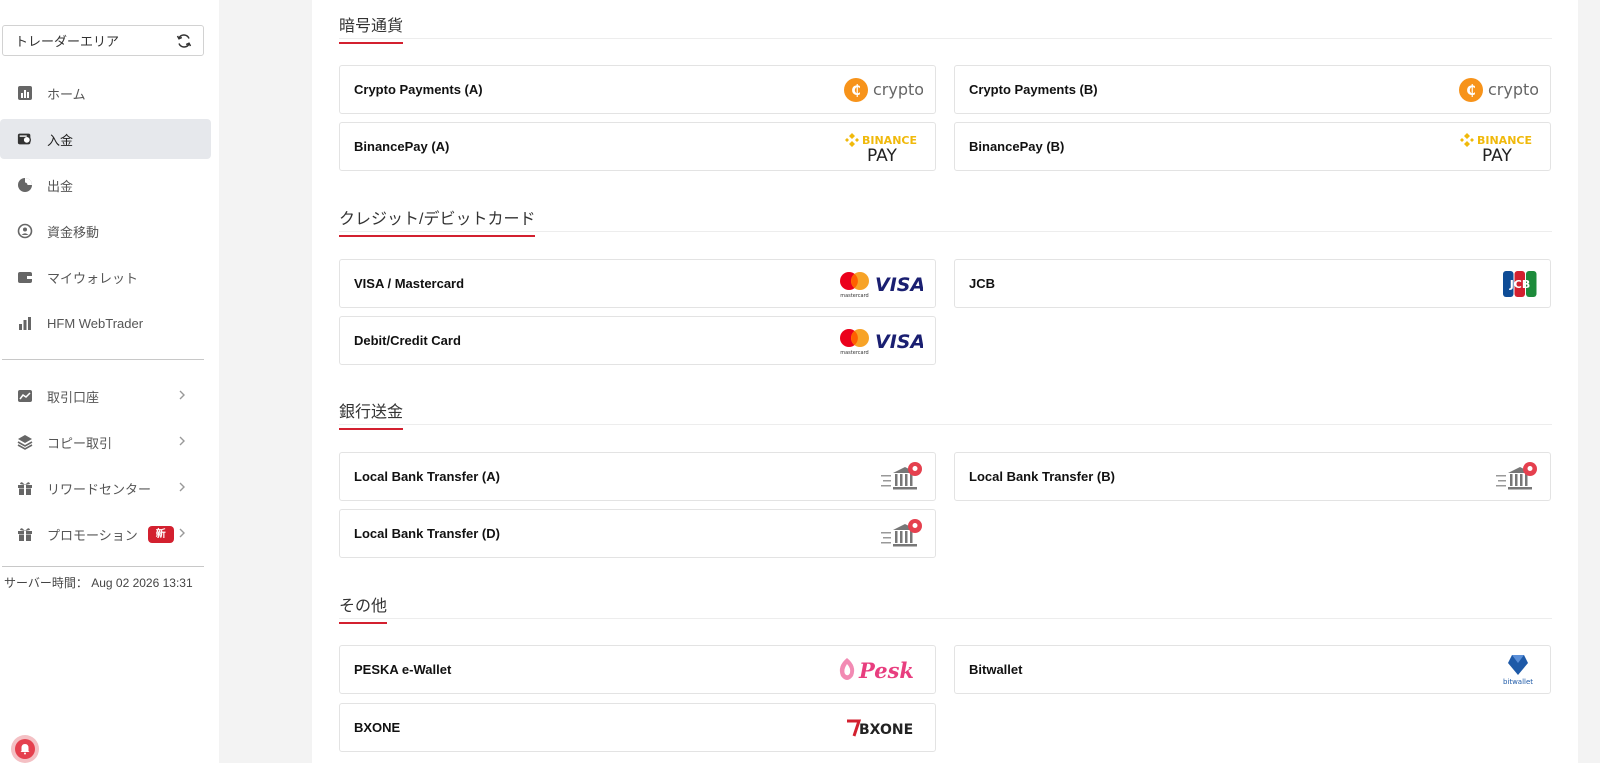 Image resolution: width=1600 pixels, height=763 pixels. I want to click on notification-bell-icon, so click(25, 749).